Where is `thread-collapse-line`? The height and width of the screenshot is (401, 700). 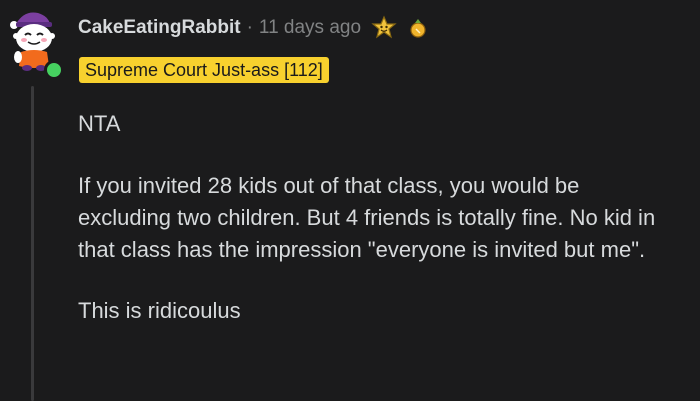 thread-collapse-line is located at coordinates (32, 243).